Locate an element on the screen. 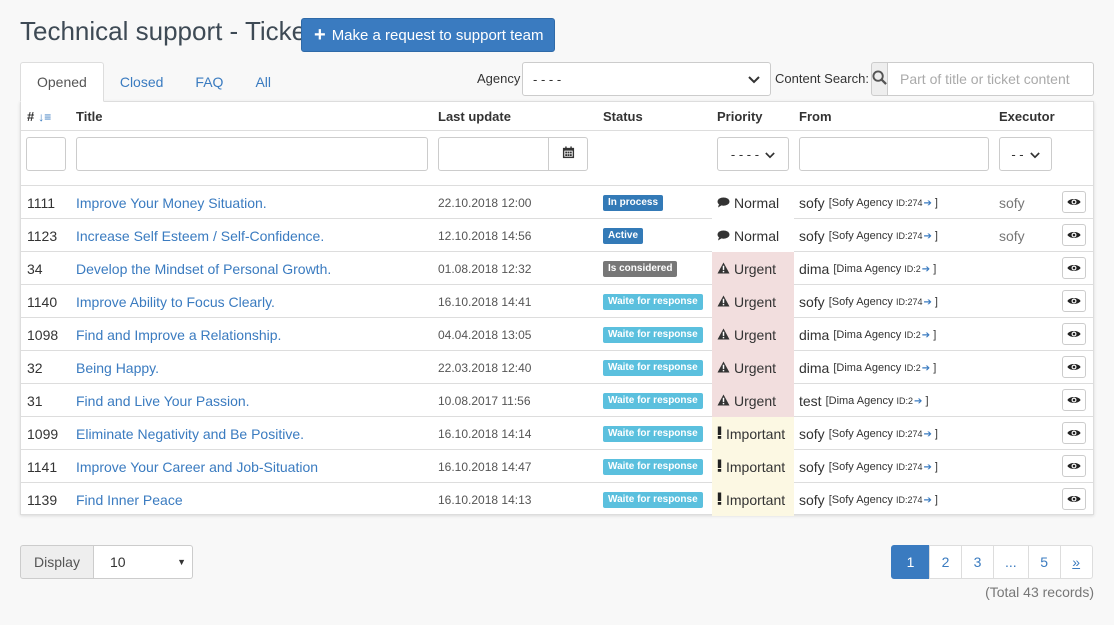 The height and width of the screenshot is (625, 1114). column-header-id: # ↓≡ is located at coordinates (39, 116).